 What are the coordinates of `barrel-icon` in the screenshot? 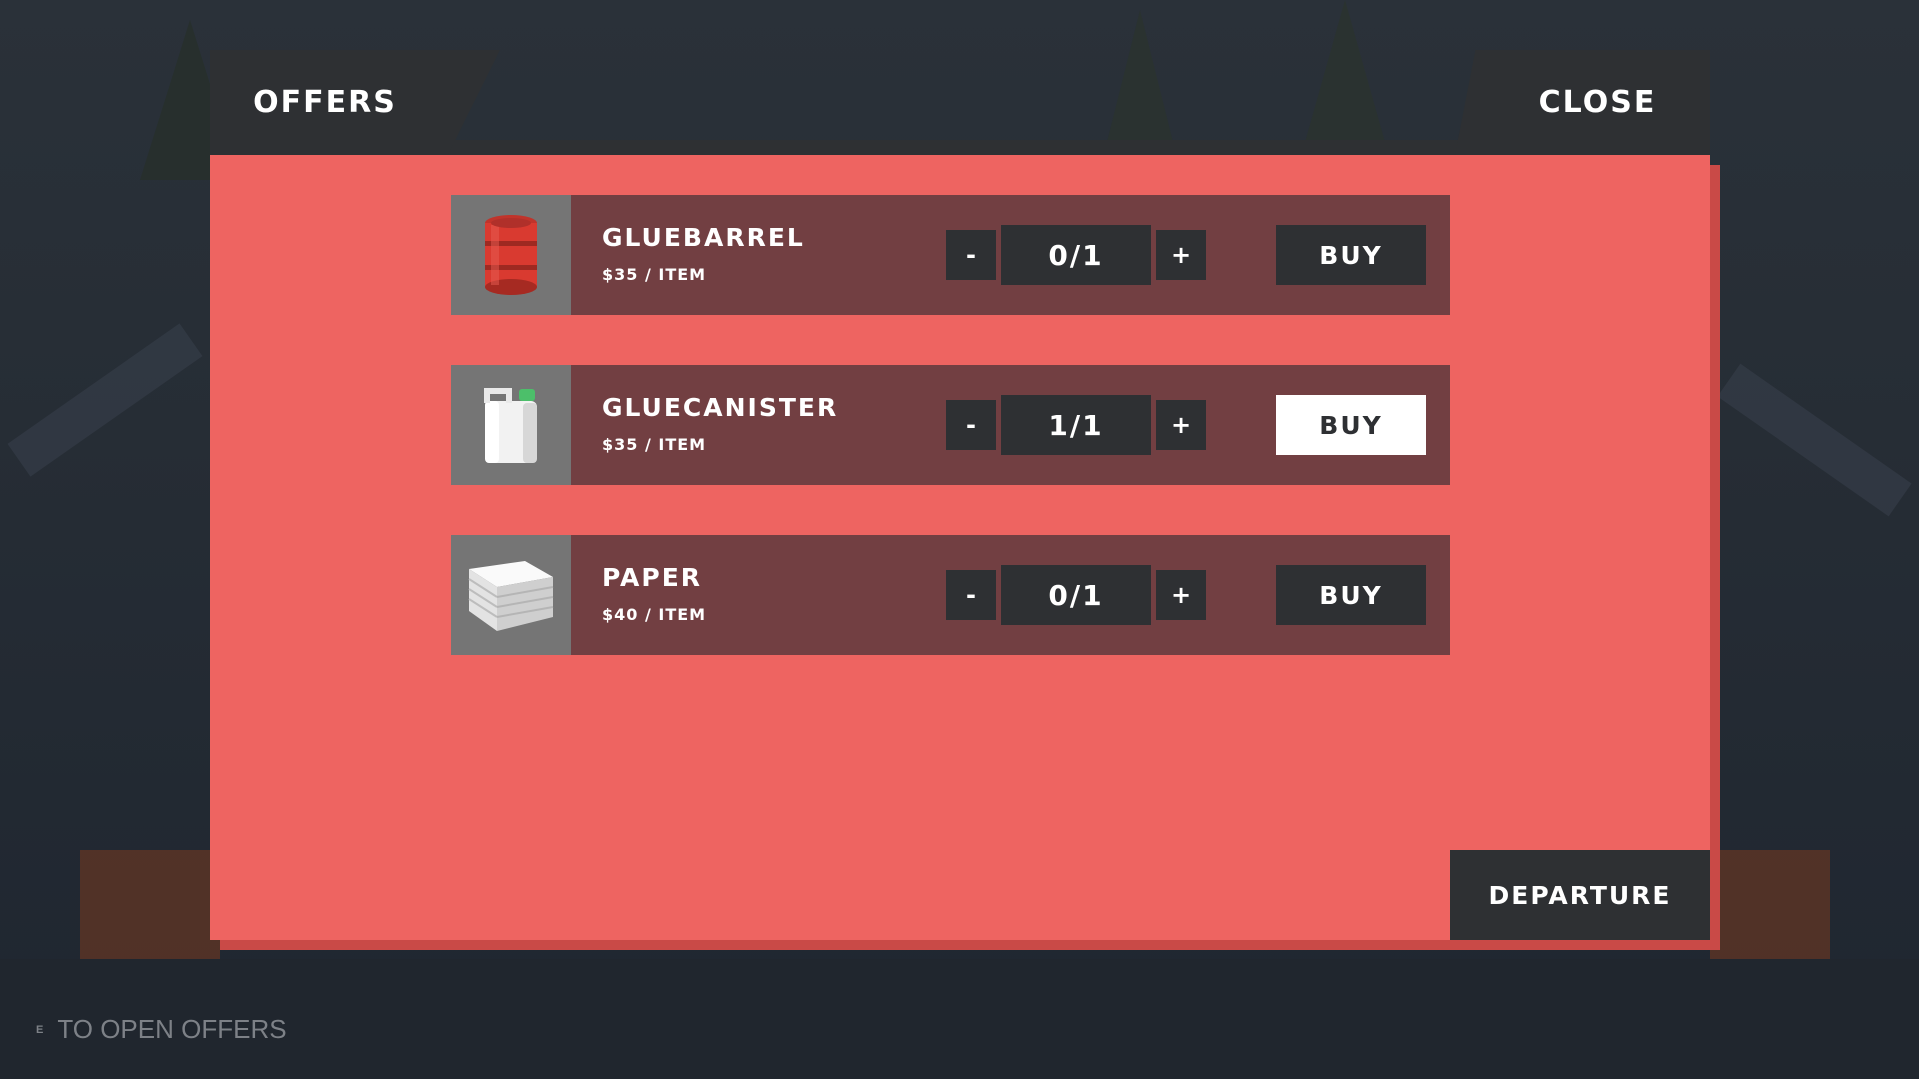 It's located at (511, 255).